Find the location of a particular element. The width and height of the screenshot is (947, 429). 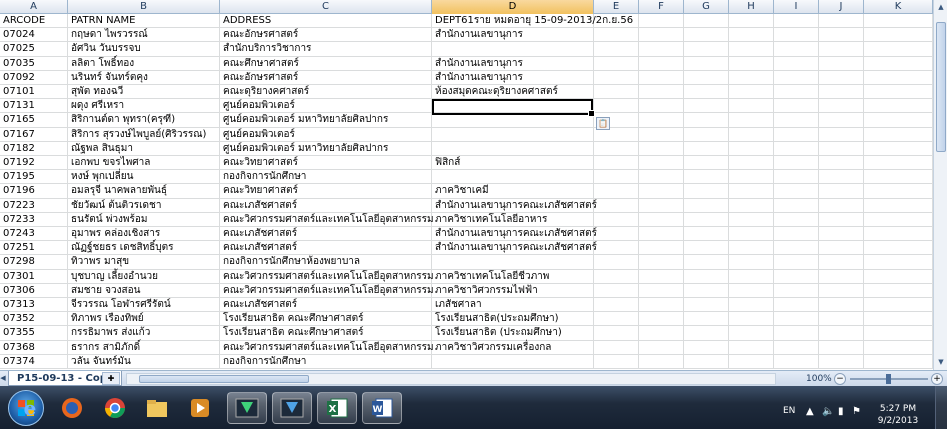

cell: ลลิตา โพธิ์ทอง is located at coordinates (144, 63).